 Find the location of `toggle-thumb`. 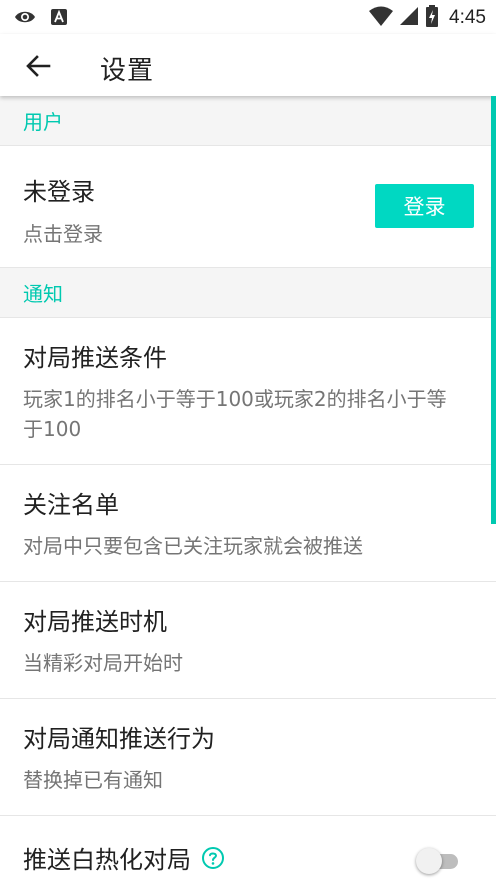

toggle-thumb is located at coordinates (429, 861).